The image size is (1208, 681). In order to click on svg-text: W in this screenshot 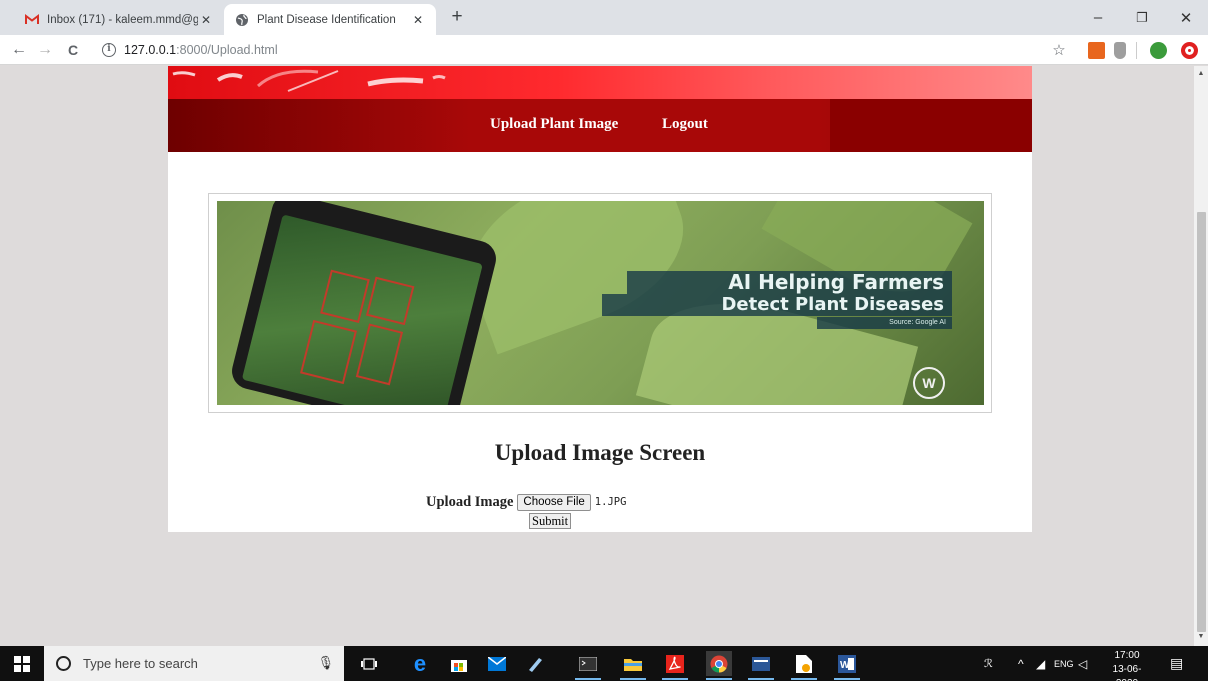, I will do `click(845, 665)`.